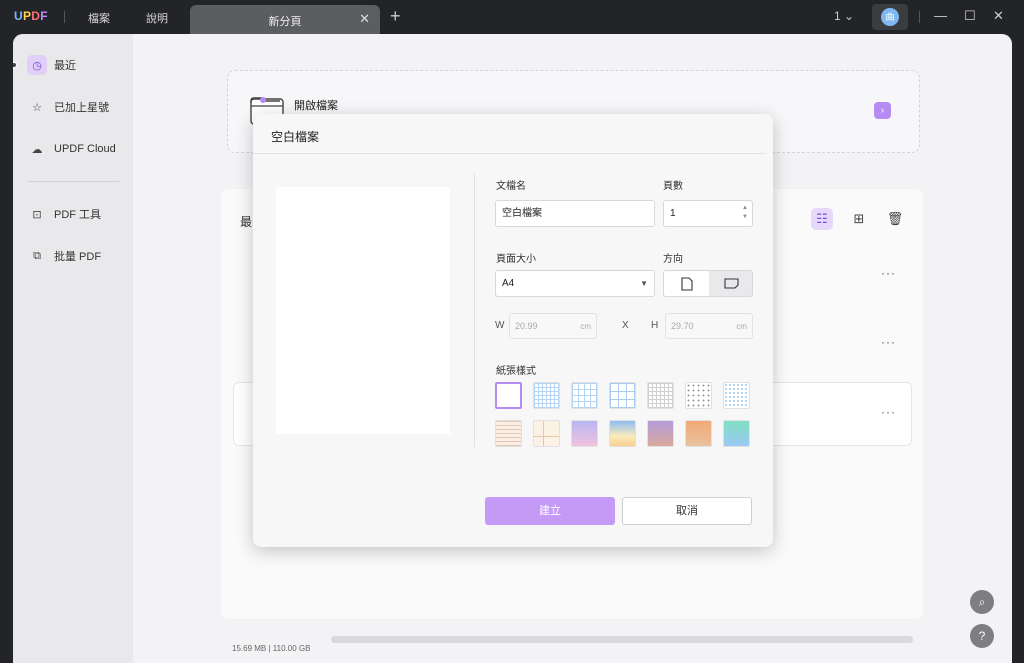  Describe the element at coordinates (546, 433) in the screenshot. I see `paper-style-cornell` at that location.